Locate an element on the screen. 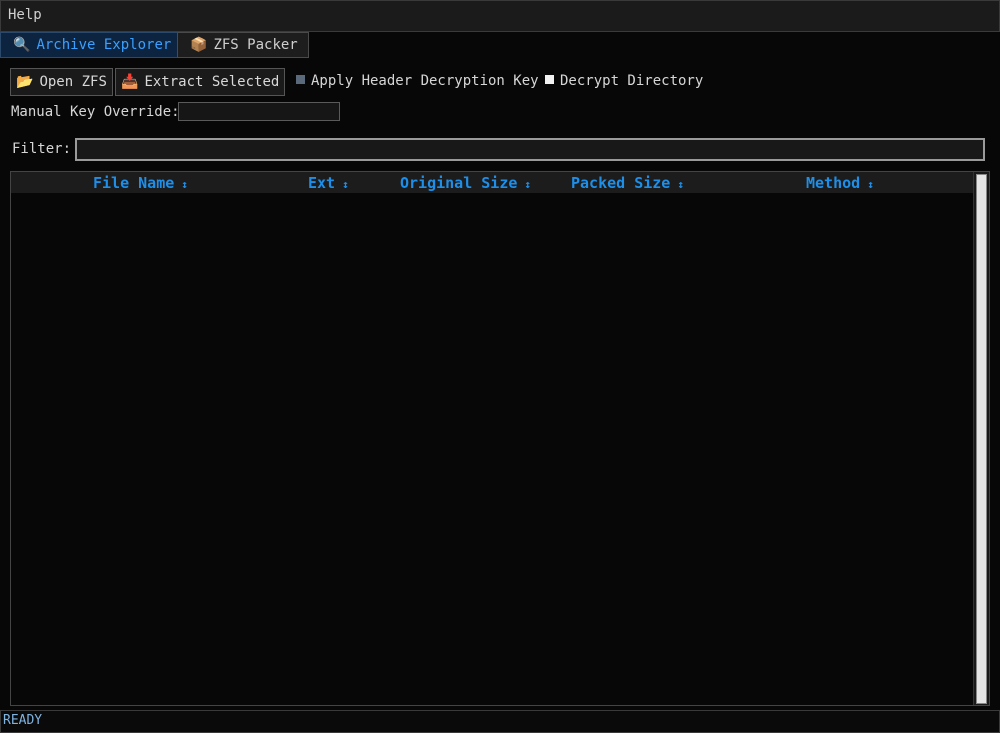  column-header-original-size: Original Size ↕ is located at coordinates (465, 183).